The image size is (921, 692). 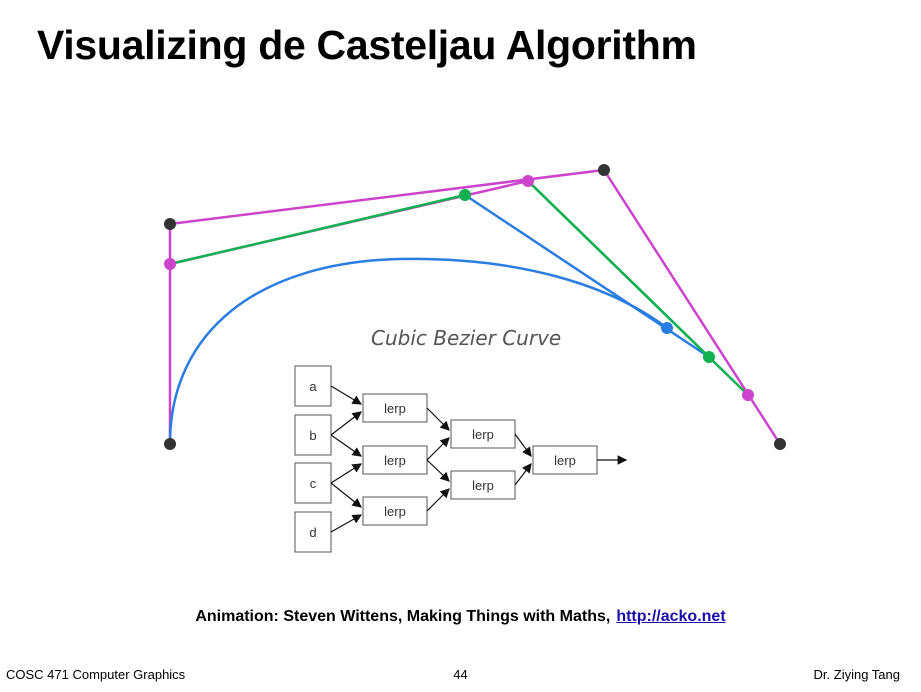 I want to click on control-point-p0, so click(x=170, y=444).